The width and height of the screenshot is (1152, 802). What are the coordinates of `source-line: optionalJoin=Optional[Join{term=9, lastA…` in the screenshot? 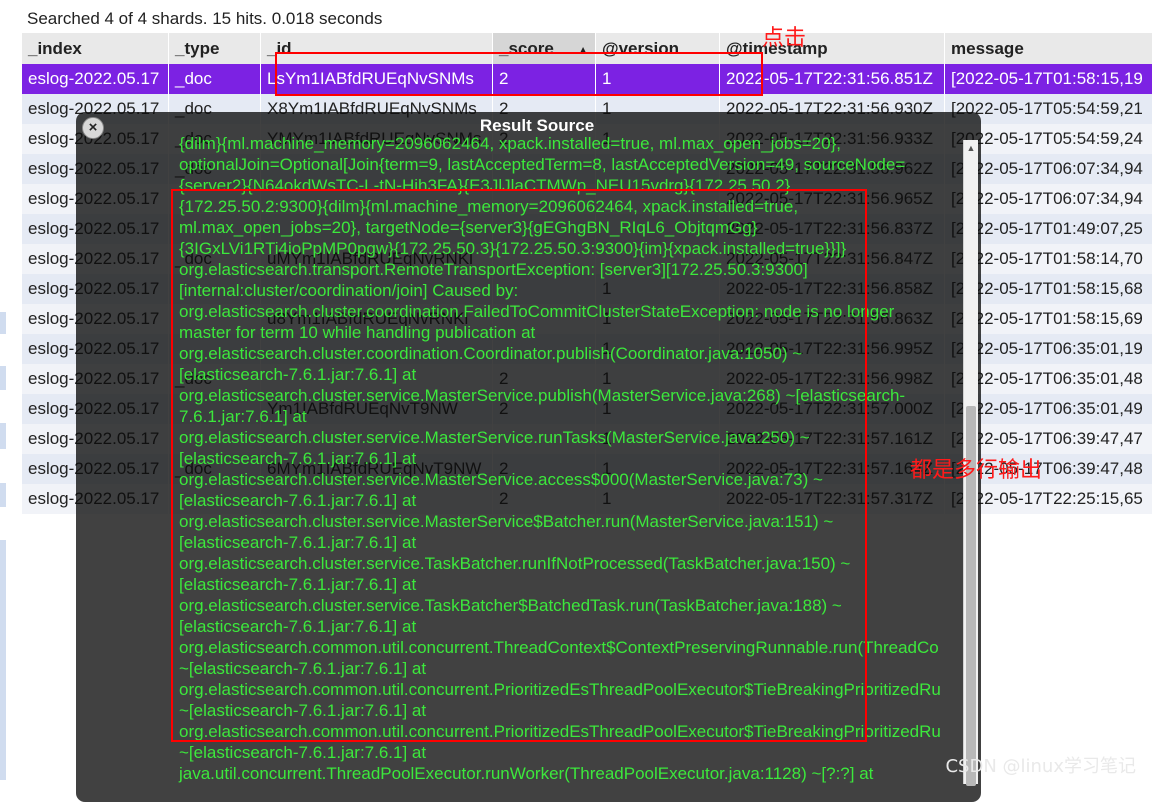 It's located at (542, 164).